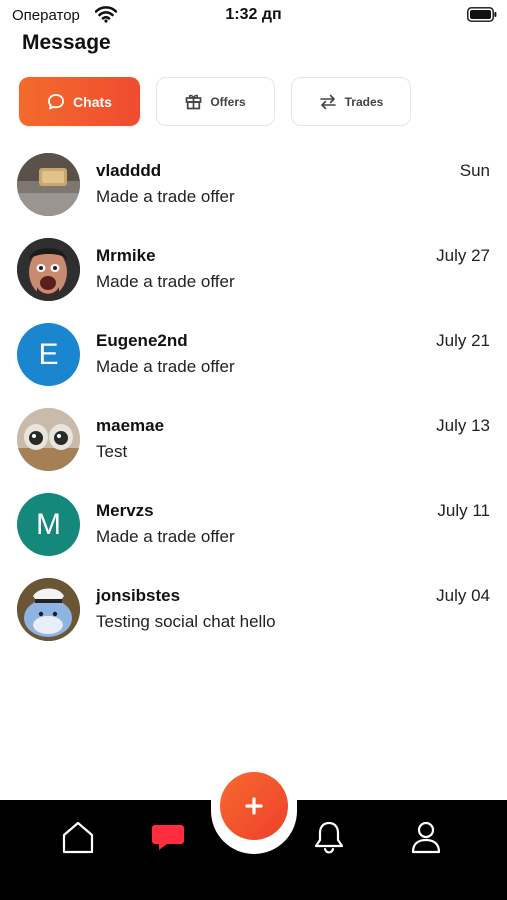 This screenshot has height=900, width=507. I want to click on chat-name: Eugene2nd, so click(142, 340).